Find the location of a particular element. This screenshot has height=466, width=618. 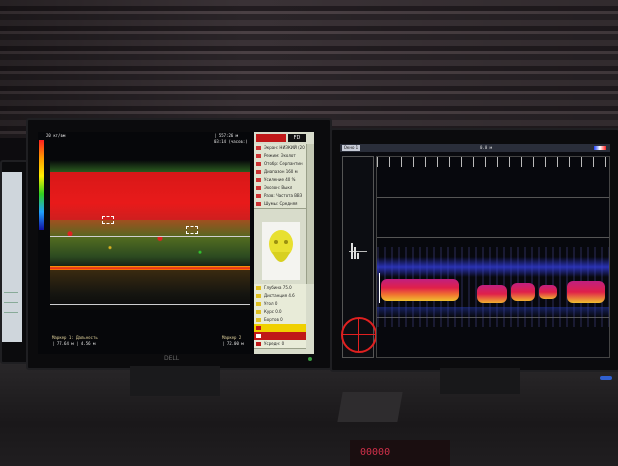

range-label: 0.0 м is located at coordinates (486, 147).